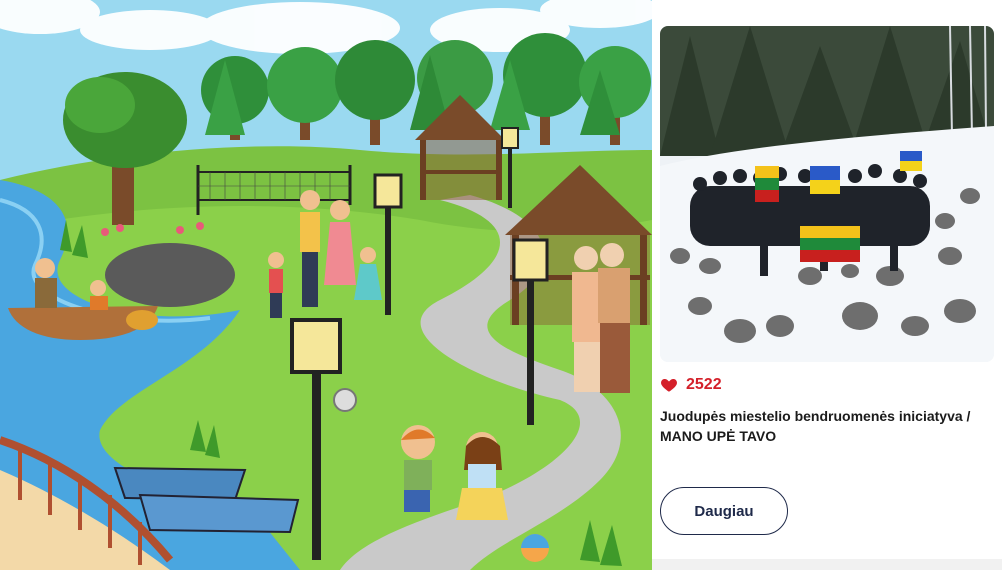 The height and width of the screenshot is (570, 1002). What do you see at coordinates (669, 385) in the screenshot?
I see `heart-icon` at bounding box center [669, 385].